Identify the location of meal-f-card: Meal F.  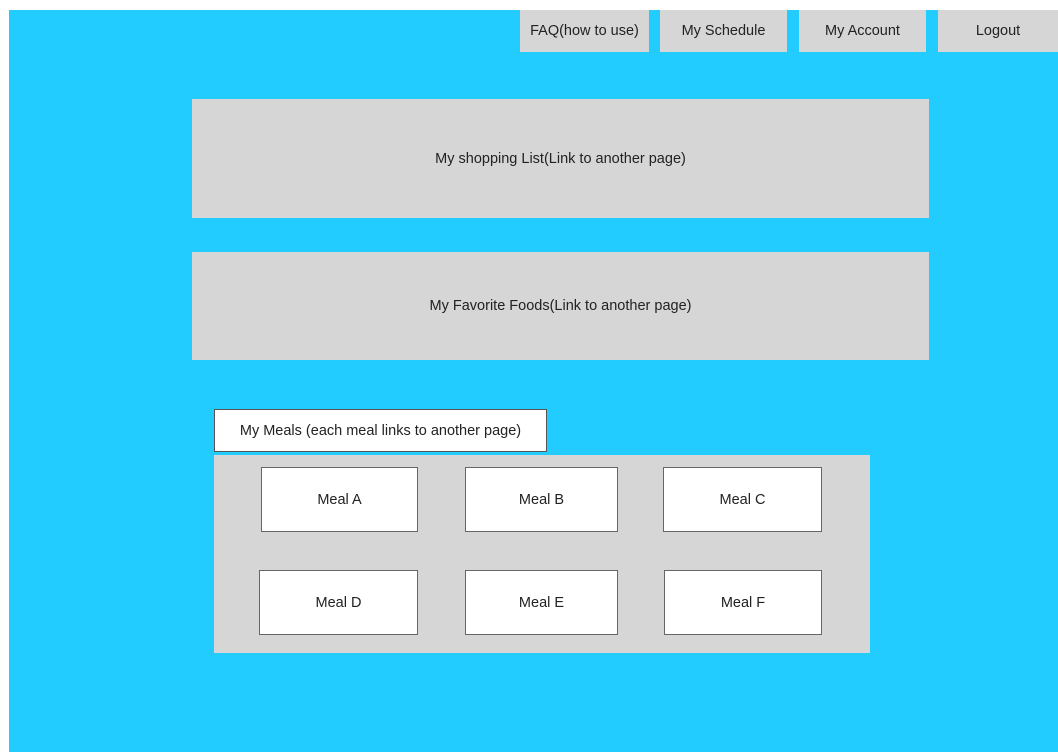
(743, 602).